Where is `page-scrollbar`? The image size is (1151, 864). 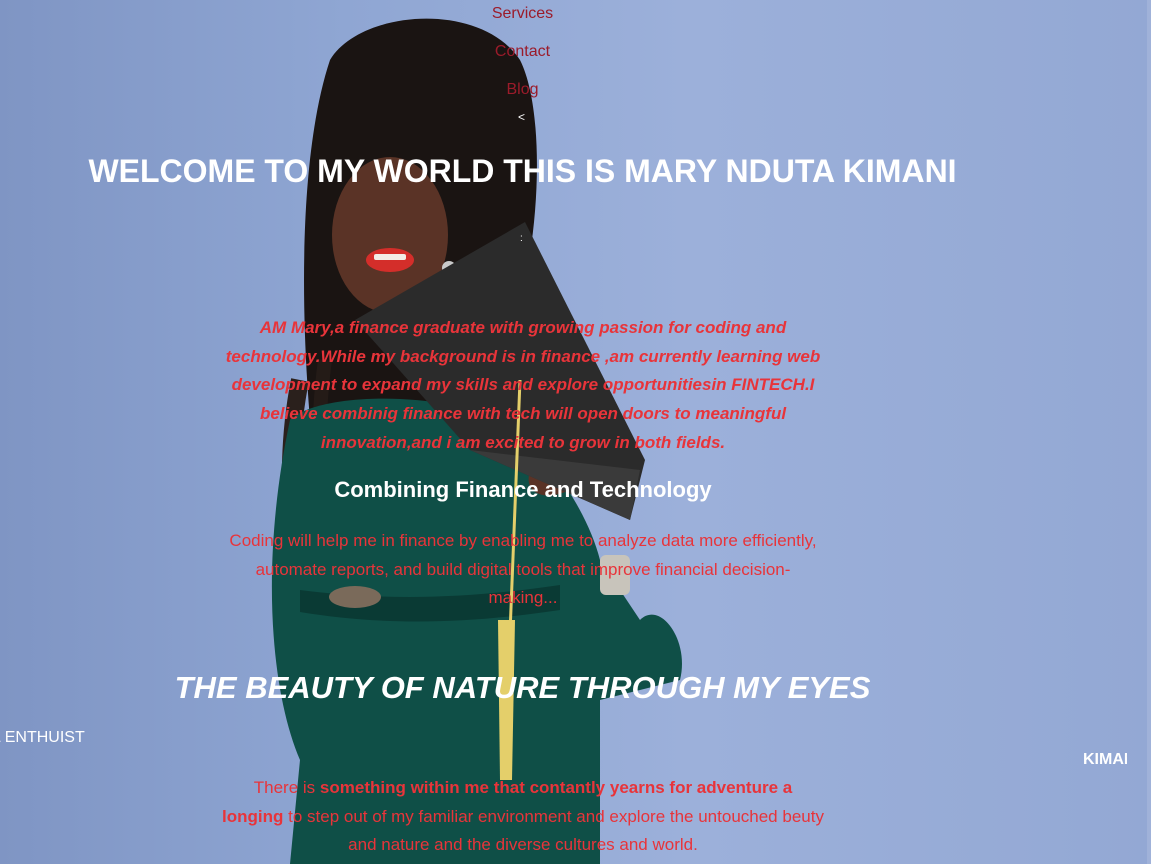
page-scrollbar is located at coordinates (1149, 432).